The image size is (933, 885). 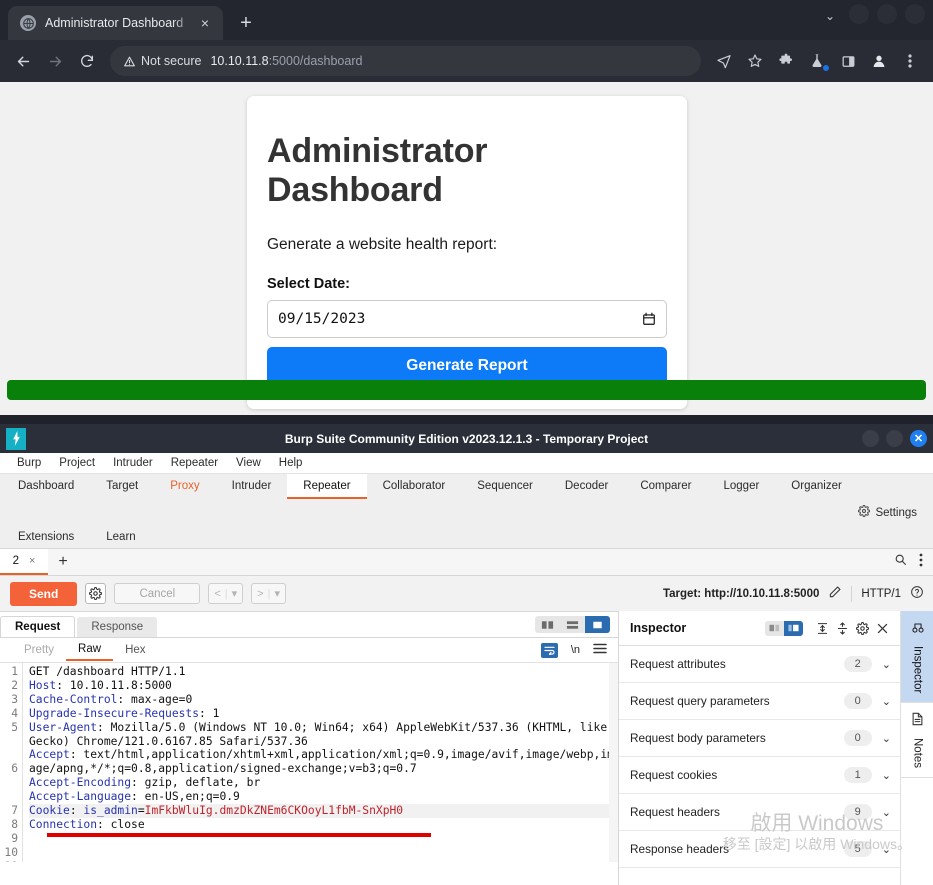 What do you see at coordinates (115, 23) in the screenshot?
I see `browser-tab: Administrator Dashboard ×` at bounding box center [115, 23].